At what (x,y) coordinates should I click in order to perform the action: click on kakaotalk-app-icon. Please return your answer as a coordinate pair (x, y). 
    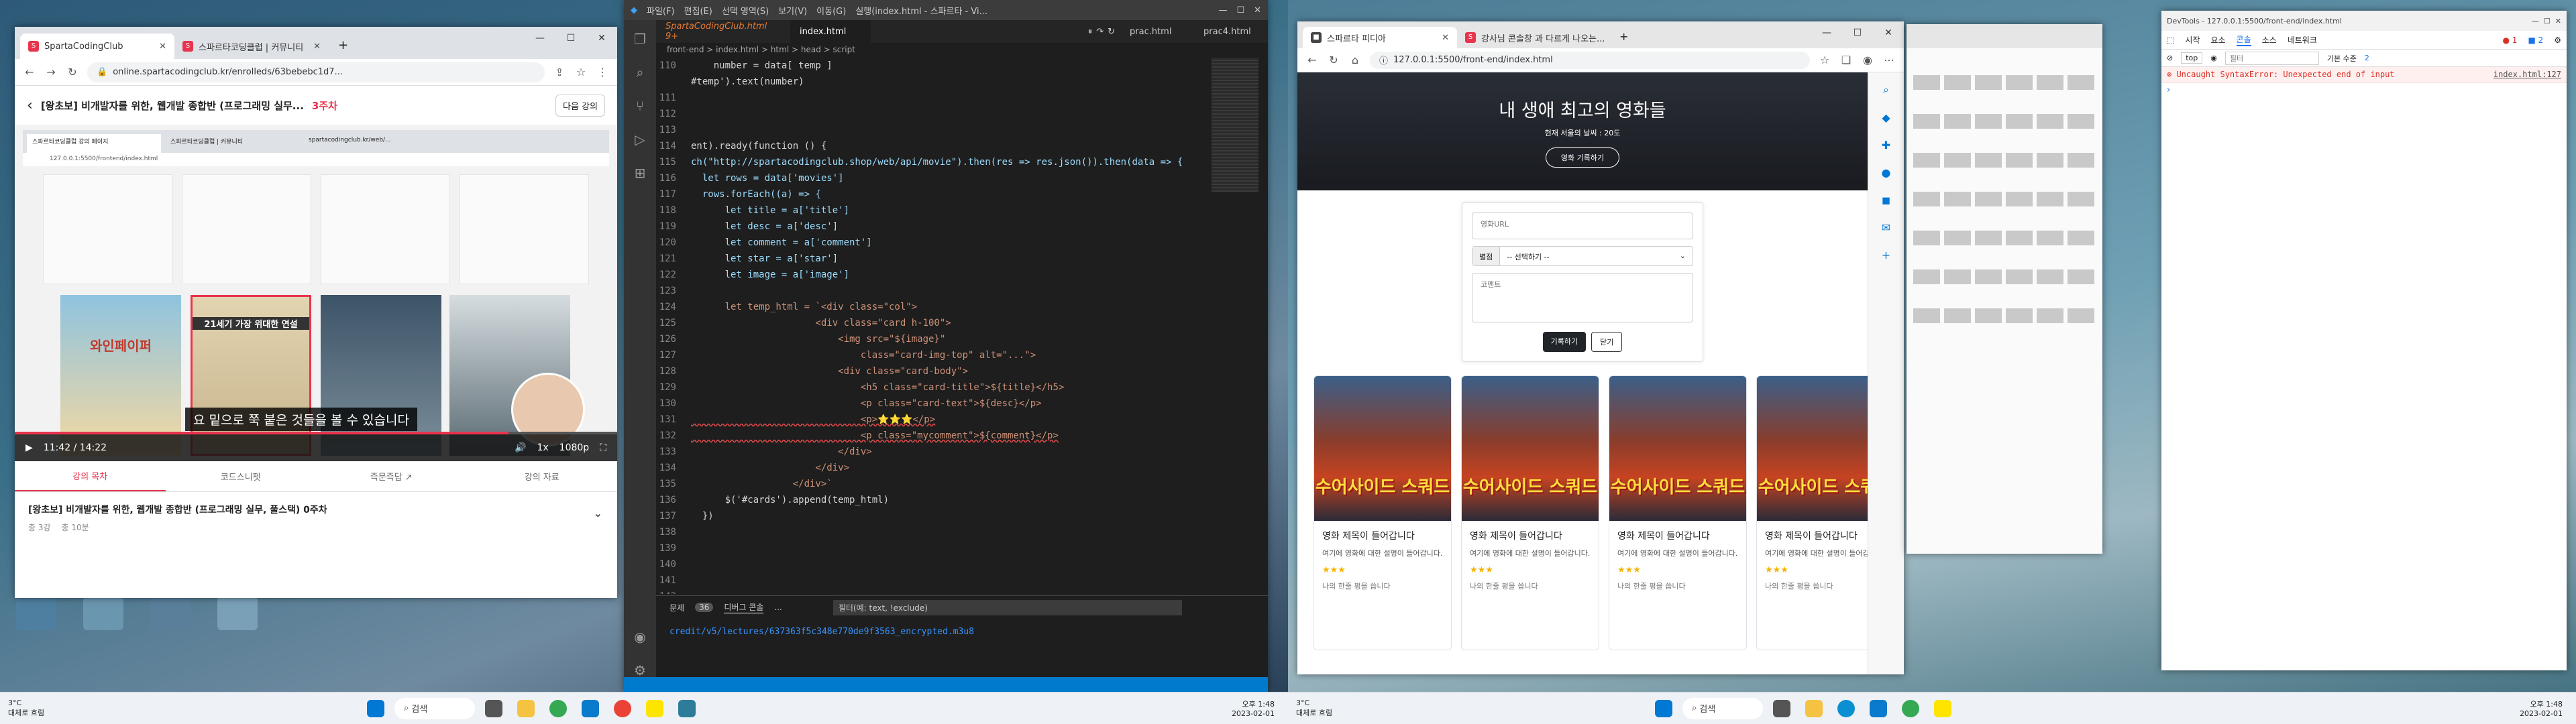
    Looking at the image, I should click on (1942, 708).